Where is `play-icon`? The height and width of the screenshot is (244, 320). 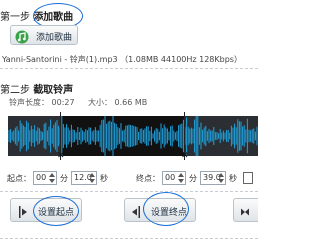 play-icon is located at coordinates (246, 211).